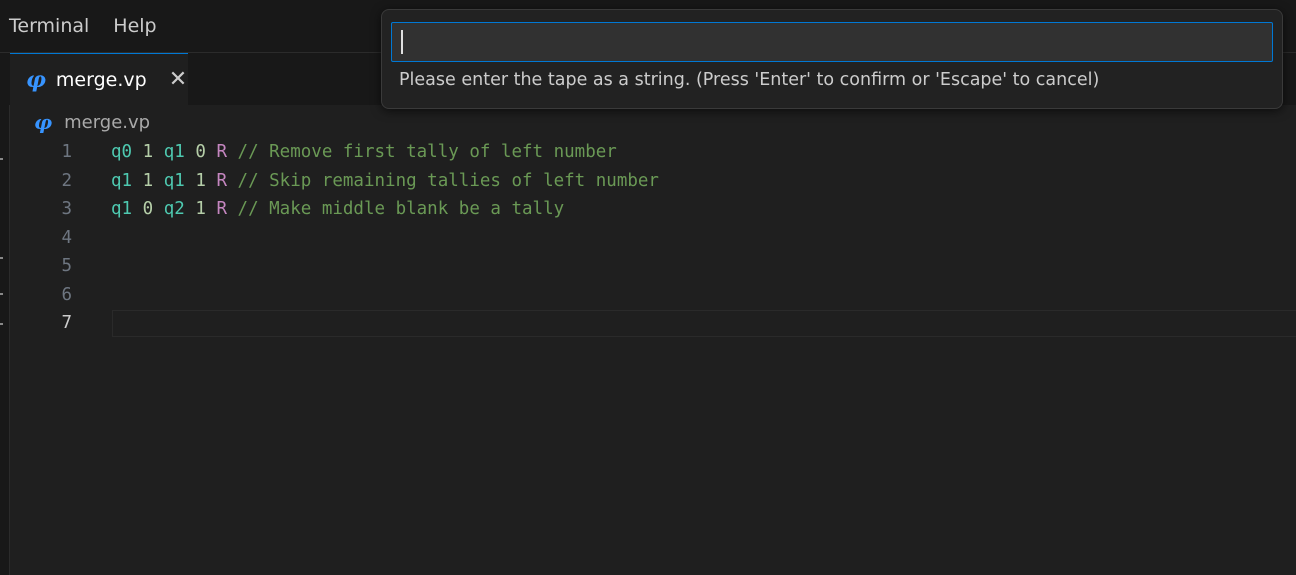  What do you see at coordinates (66, 152) in the screenshot?
I see `line-number: 1` at bounding box center [66, 152].